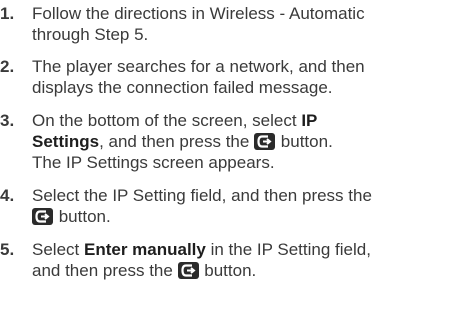 This screenshot has width=452, height=313. What do you see at coordinates (167, 120) in the screenshot?
I see `step-text-segment: On the bottom of the screen, select` at bounding box center [167, 120].